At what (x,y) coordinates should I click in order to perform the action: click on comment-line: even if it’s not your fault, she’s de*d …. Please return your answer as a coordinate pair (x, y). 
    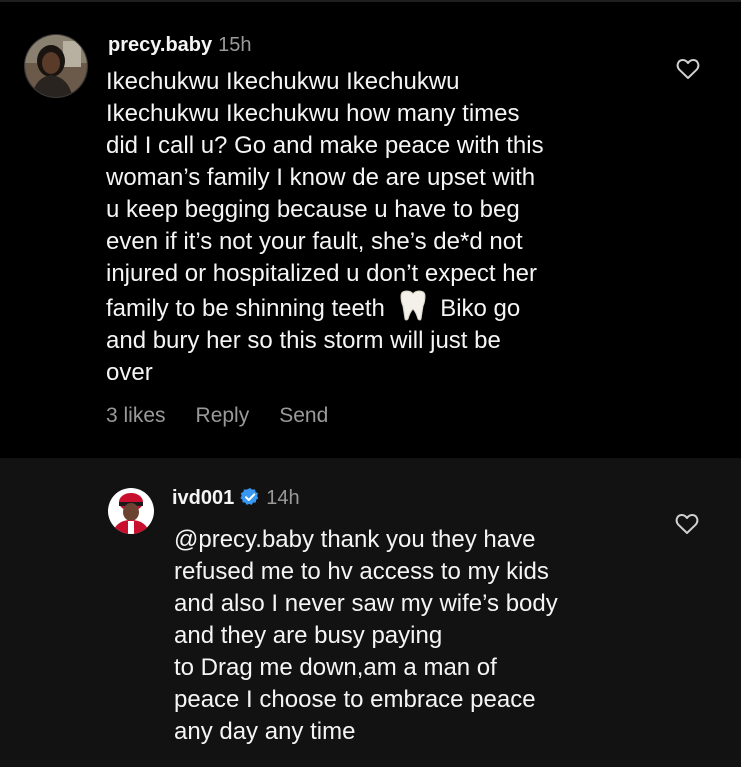
    Looking at the image, I should click on (314, 241).